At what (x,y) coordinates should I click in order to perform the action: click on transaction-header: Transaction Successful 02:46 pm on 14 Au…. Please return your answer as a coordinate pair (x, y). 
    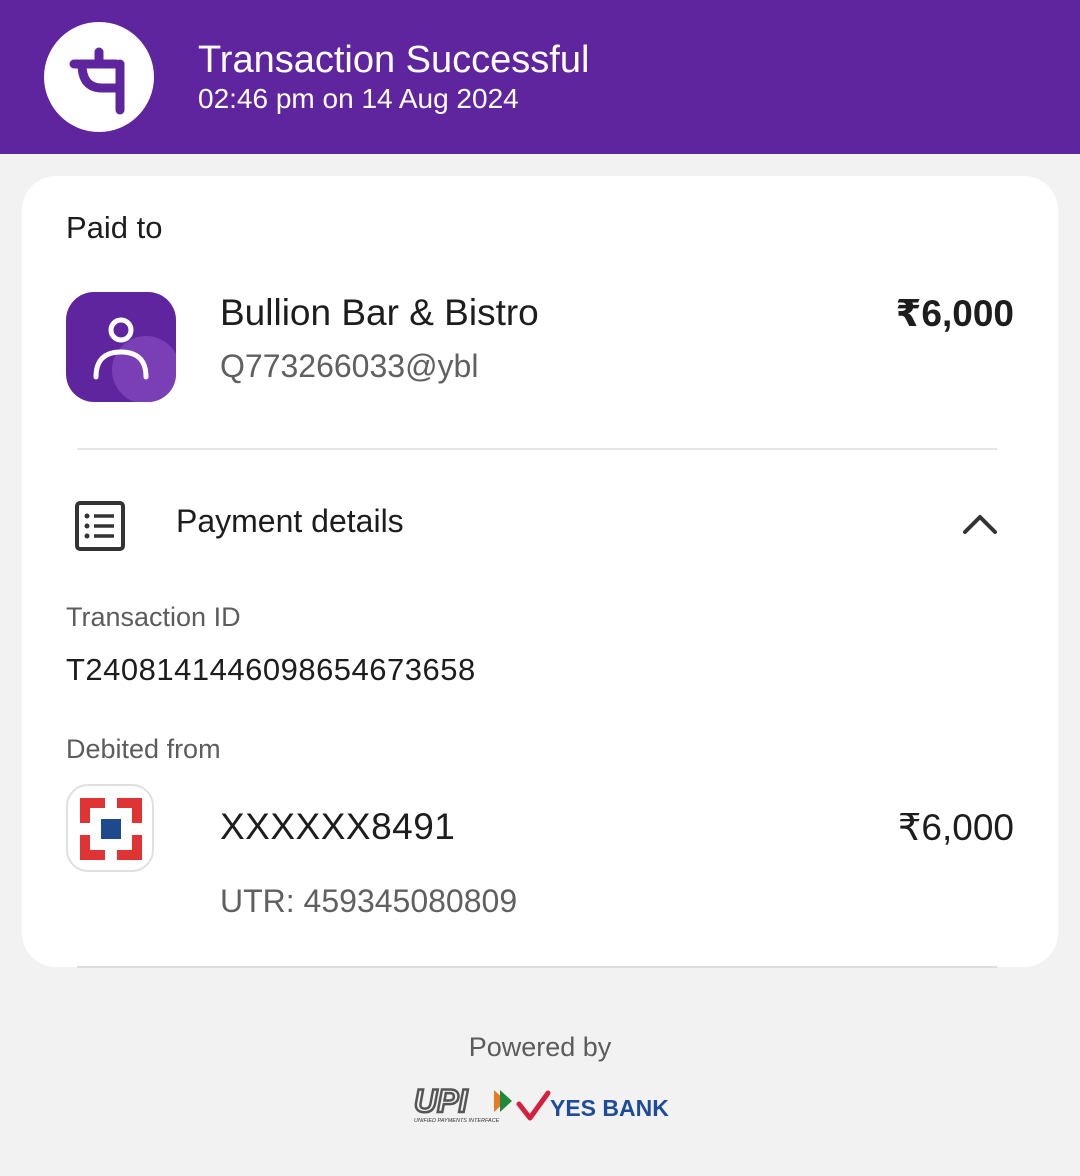
    Looking at the image, I should click on (540, 77).